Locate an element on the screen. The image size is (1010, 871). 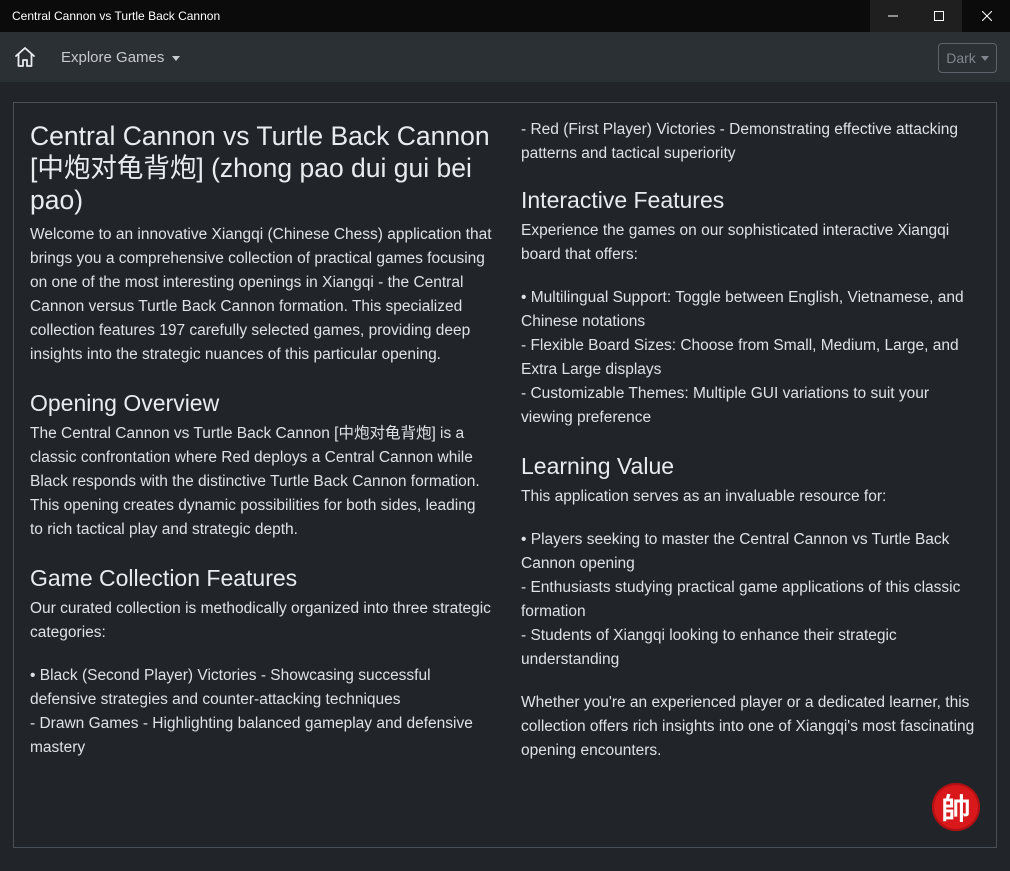
learning-value-heading: Learning Value is located at coordinates (598, 466).